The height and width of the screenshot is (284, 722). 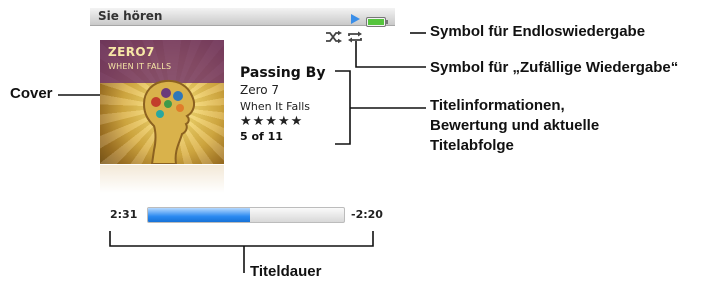 I want to click on repeat-callout-label: Symbol für Endloswiedergabe, so click(x=538, y=31).